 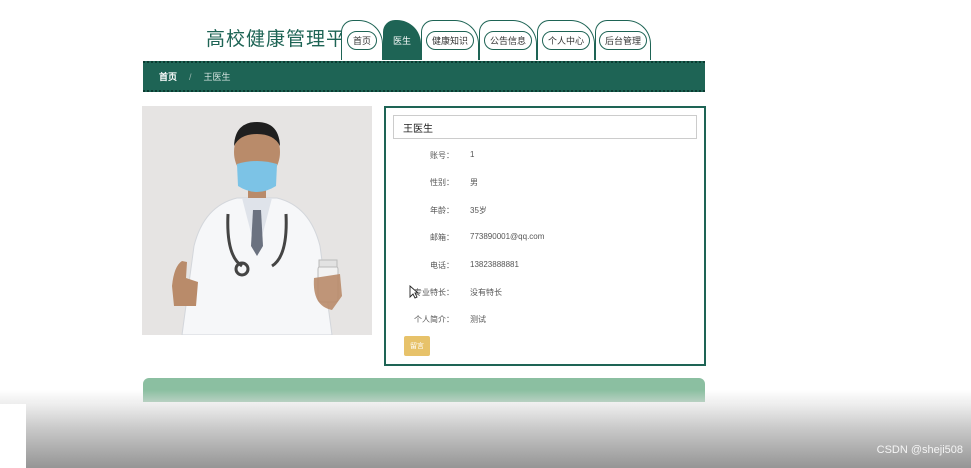 I want to click on nav-tab-doctor: 医生, so click(x=402, y=40).